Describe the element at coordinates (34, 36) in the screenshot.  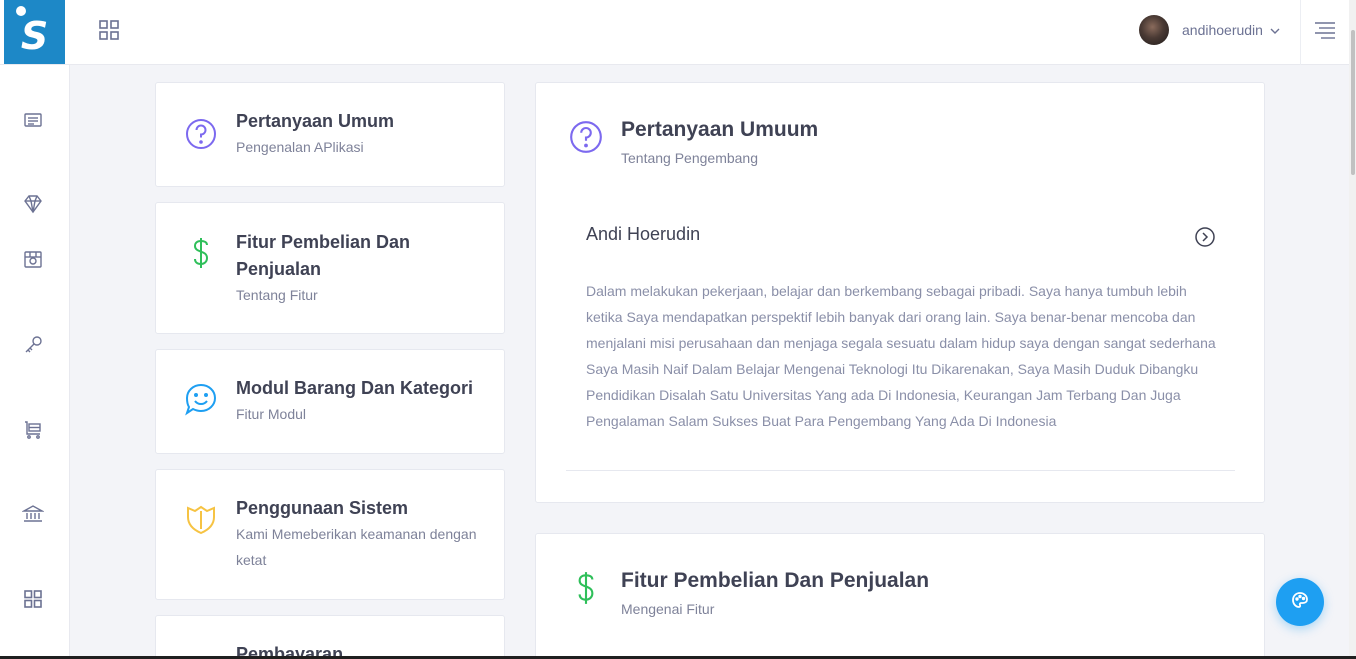
I see `logo-letter: S` at that location.